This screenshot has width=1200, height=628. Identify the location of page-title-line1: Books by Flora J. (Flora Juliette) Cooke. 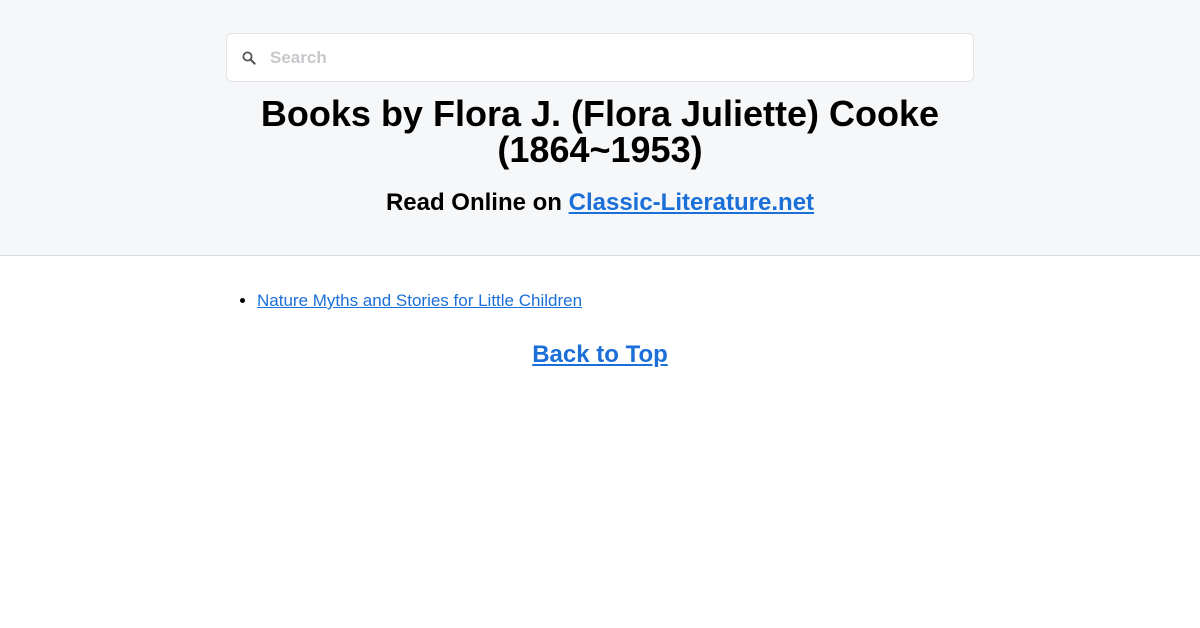
(600, 113).